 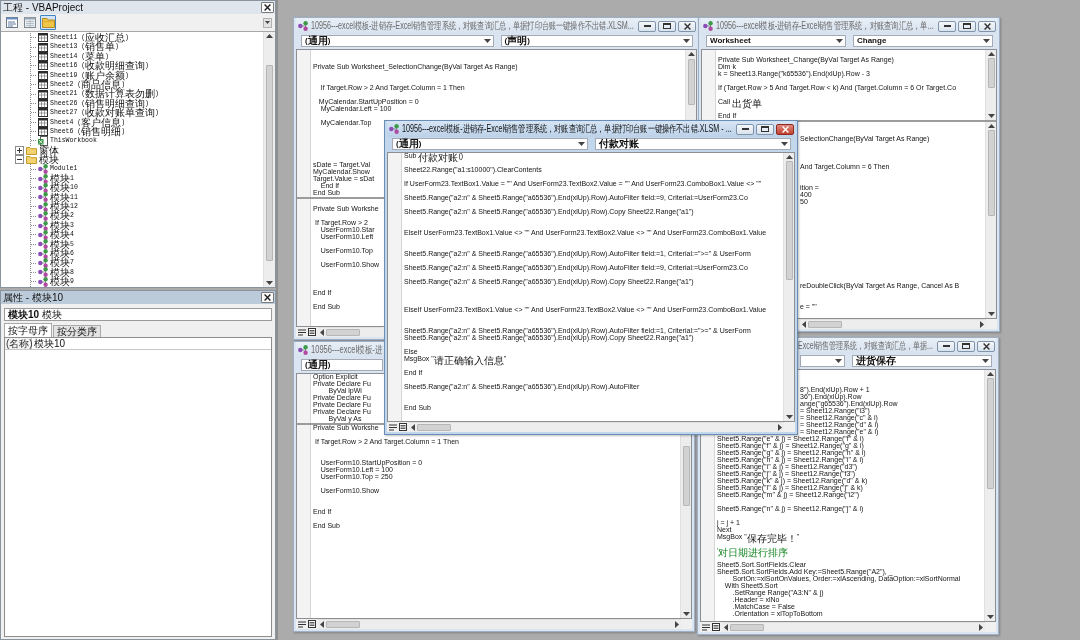 What do you see at coordinates (138, 314) in the screenshot?
I see `object-dropdown: 模块10 模块` at bounding box center [138, 314].